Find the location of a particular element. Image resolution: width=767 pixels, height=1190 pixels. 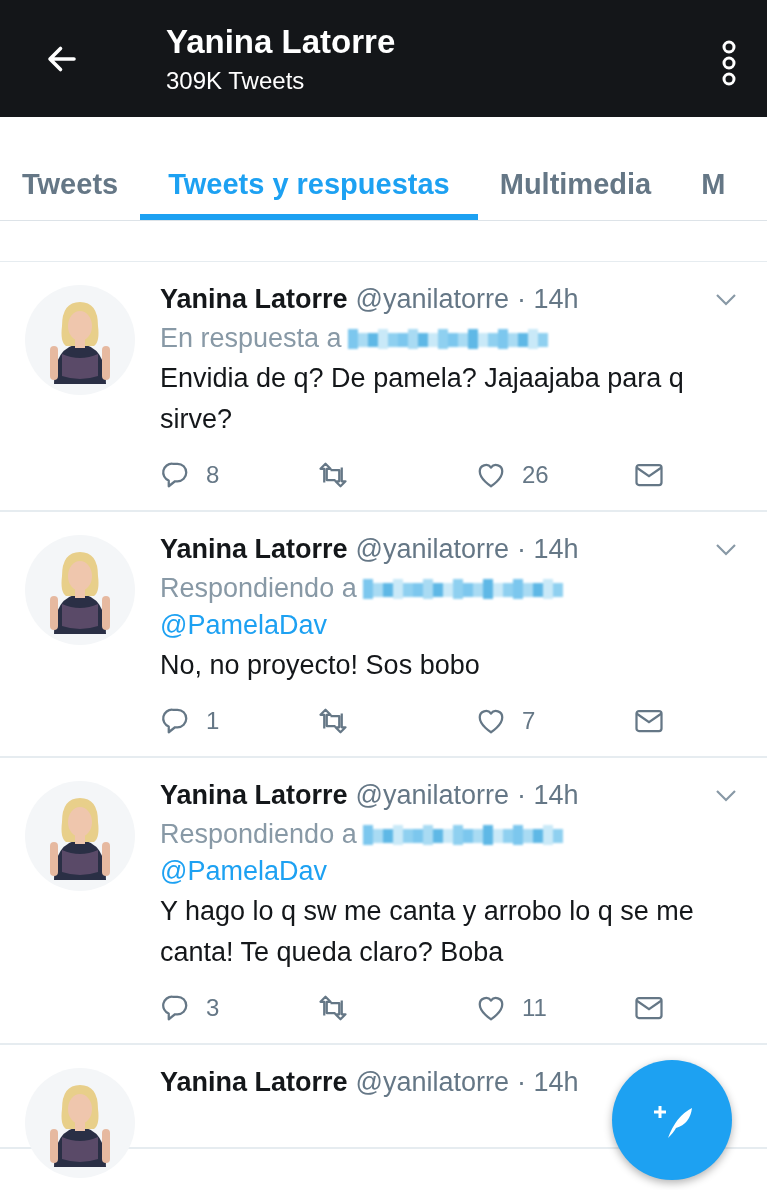

tweet-text: Y hago lo q sw me canta y arrobo lo q se me canta! Te queda claro? Boba is located at coordinates (427, 932).